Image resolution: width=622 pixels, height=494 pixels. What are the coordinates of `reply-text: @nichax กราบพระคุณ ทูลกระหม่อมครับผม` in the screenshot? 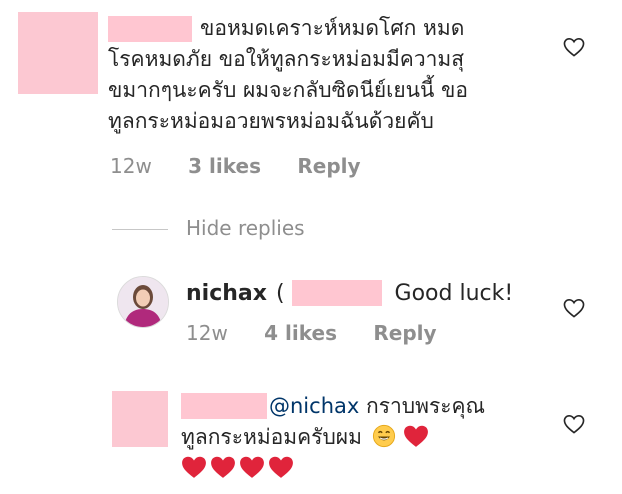 It's located at (333, 437).